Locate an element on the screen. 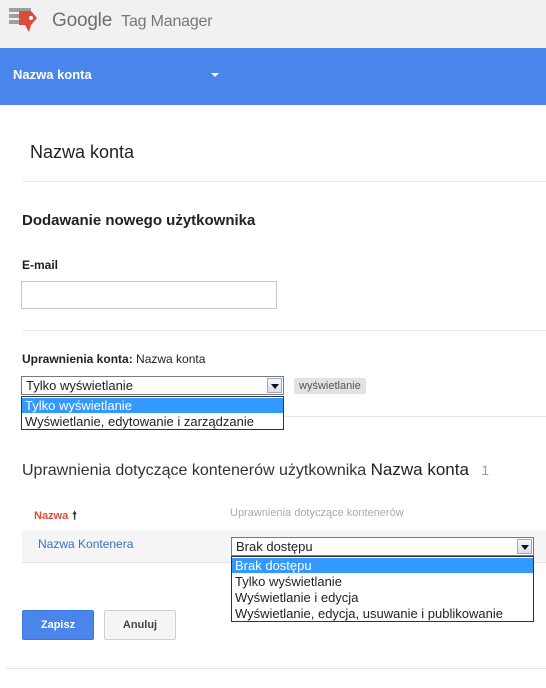  section-title: Dodawanie nowego użytkownika is located at coordinates (139, 220).